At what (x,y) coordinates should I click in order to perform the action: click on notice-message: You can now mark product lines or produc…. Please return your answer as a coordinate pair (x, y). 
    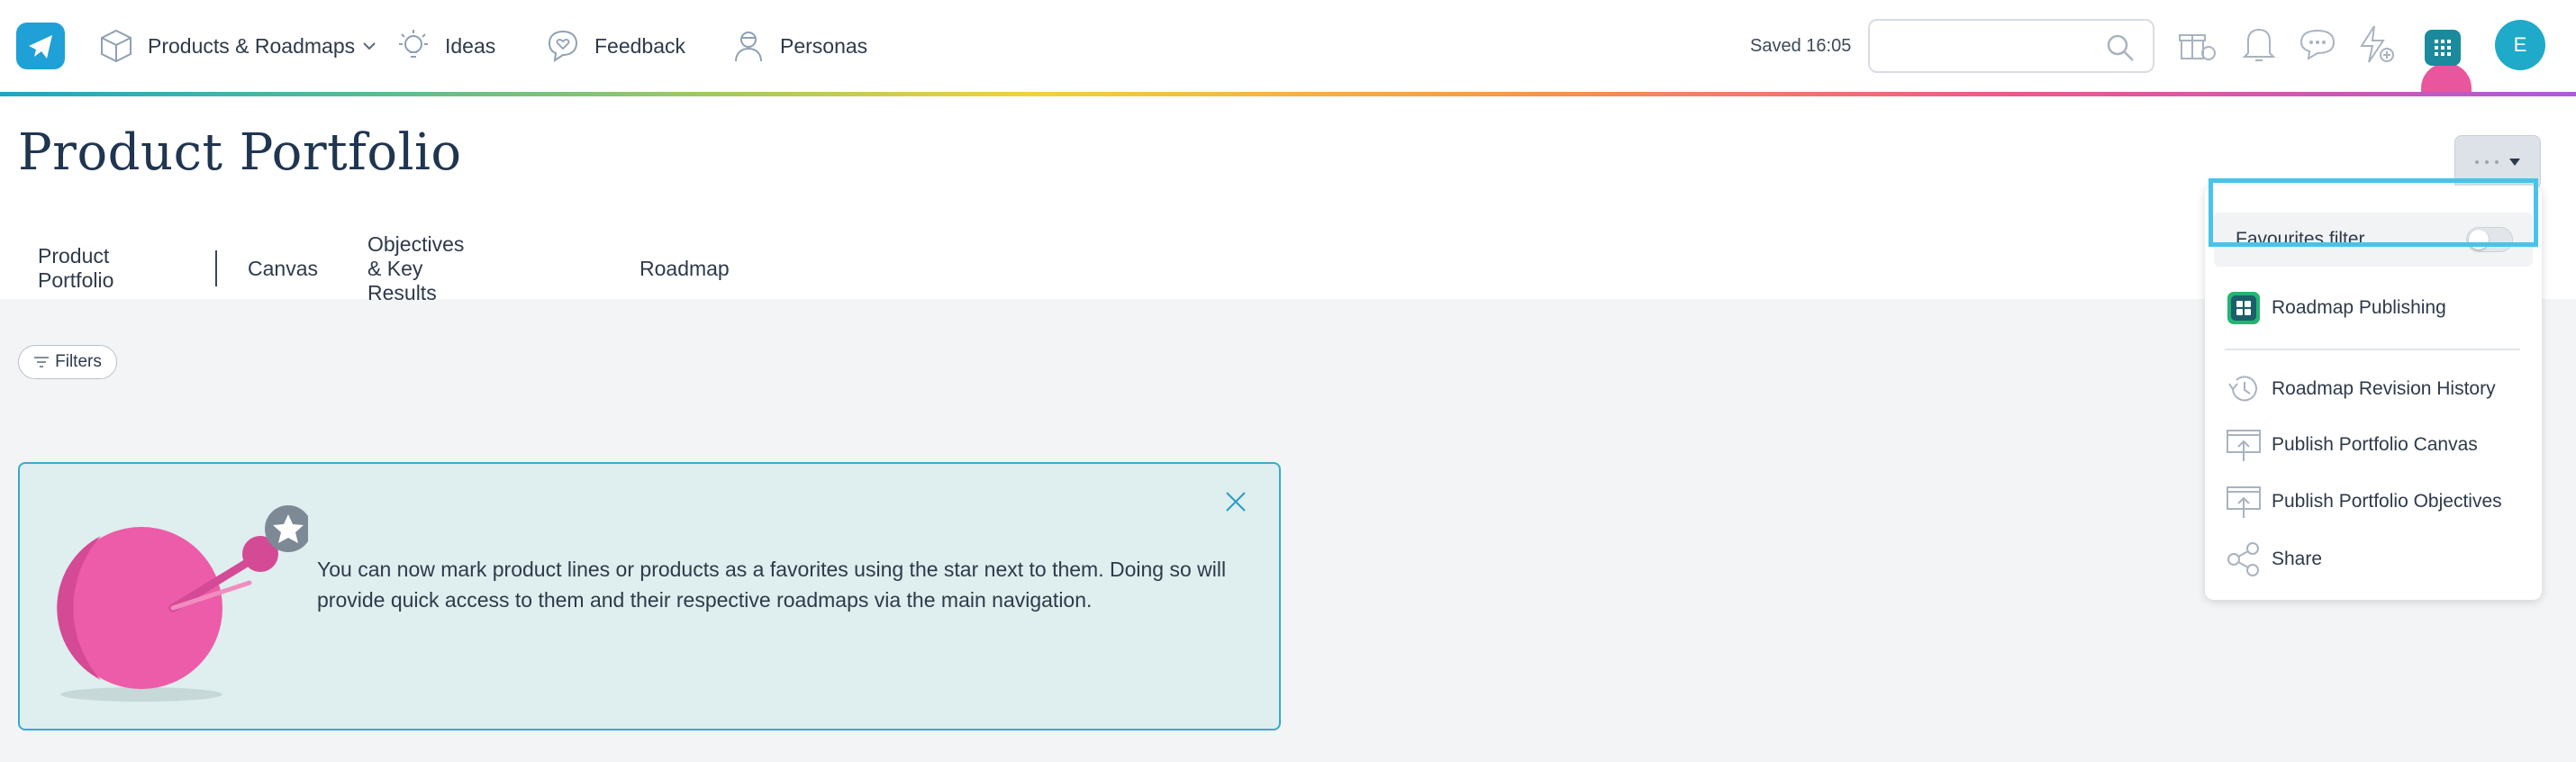
    Looking at the image, I should click on (772, 585).